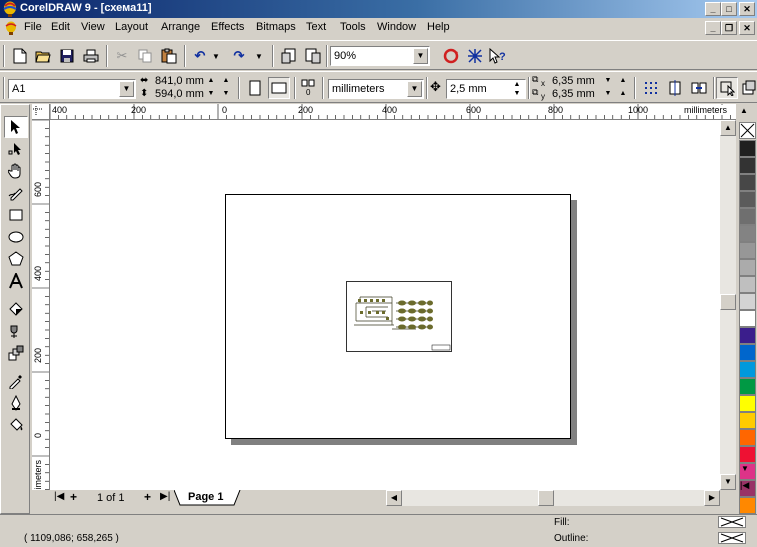 Image resolution: width=757 pixels, height=547 pixels. What do you see at coordinates (16, 171) in the screenshot?
I see `zoom-hand-tool-icon` at bounding box center [16, 171].